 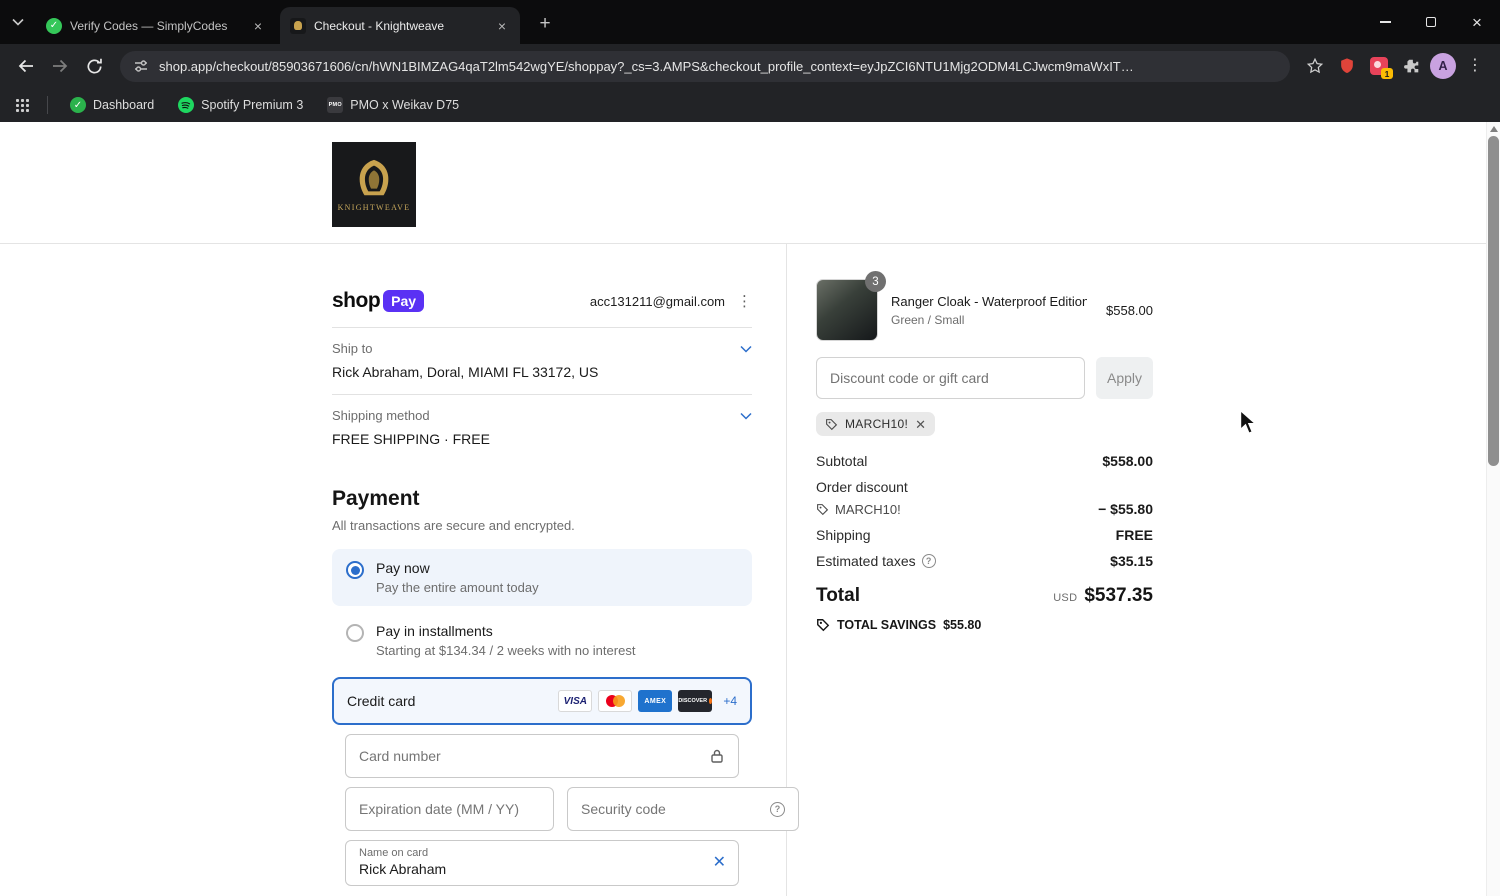 I want to click on reload-button, so click(x=94, y=66).